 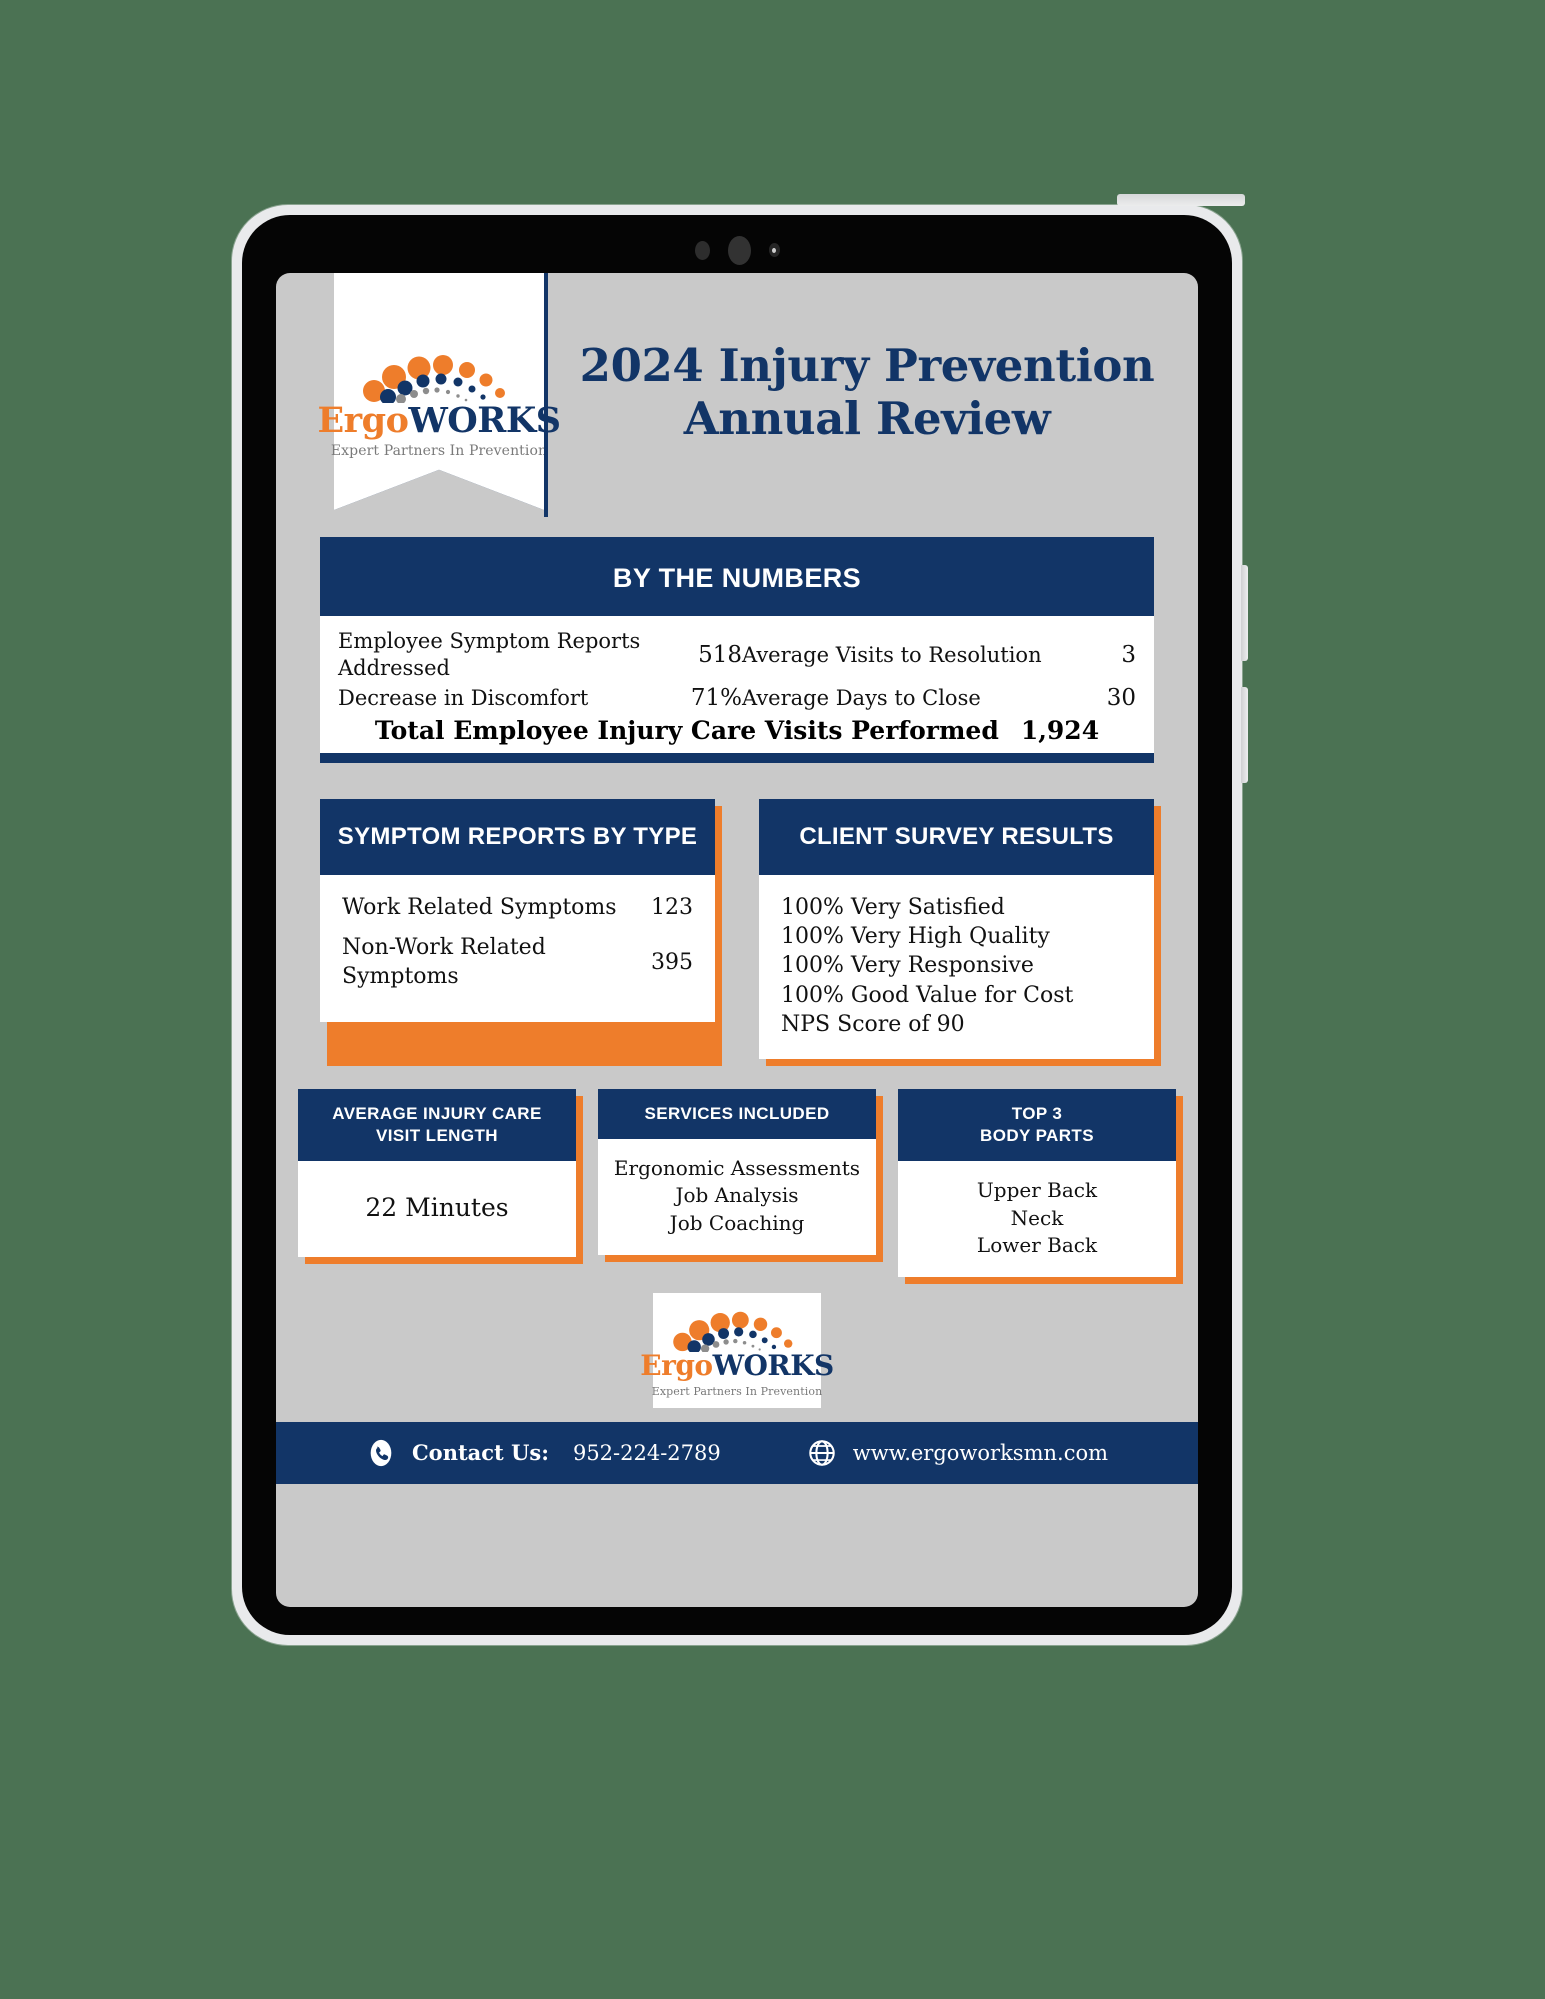 I want to click on list-item: Job Analysis, so click(x=737, y=1195).